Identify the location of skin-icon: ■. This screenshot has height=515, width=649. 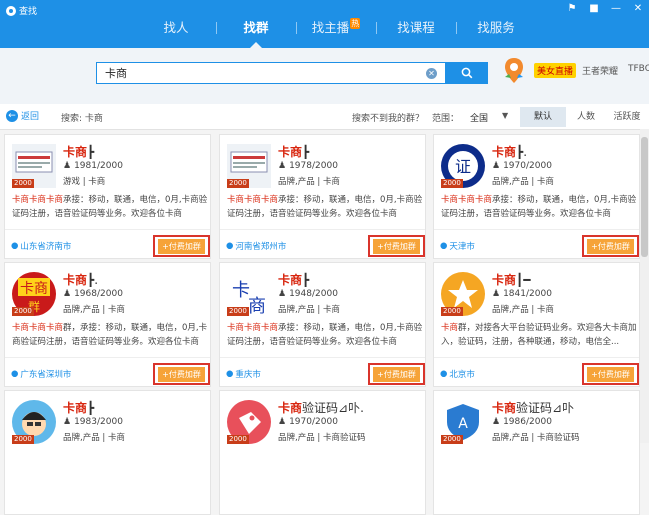
(594, 8).